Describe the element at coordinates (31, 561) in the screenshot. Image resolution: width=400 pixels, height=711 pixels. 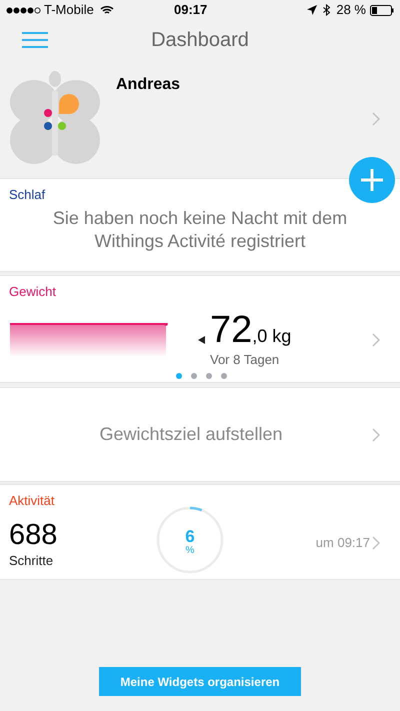
I see `steps-label: Schritte` at that location.